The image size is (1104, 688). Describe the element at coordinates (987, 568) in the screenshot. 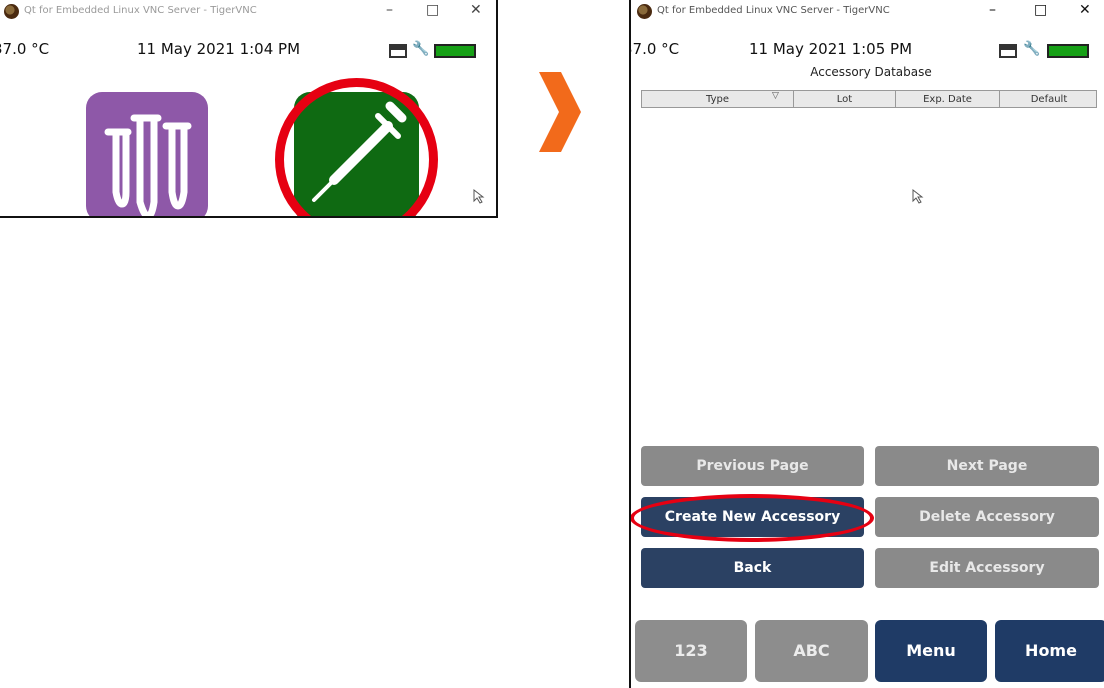

I see `edit-accessory-button: Edit Accessory` at that location.